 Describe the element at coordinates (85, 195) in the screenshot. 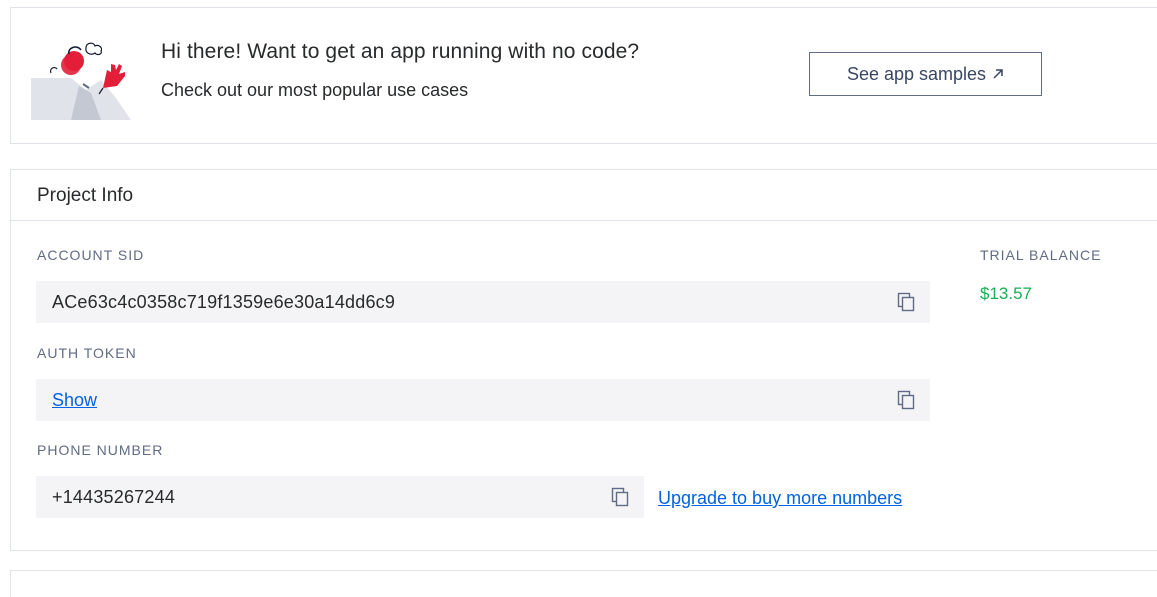

I see `project-info-title: Project Info` at that location.